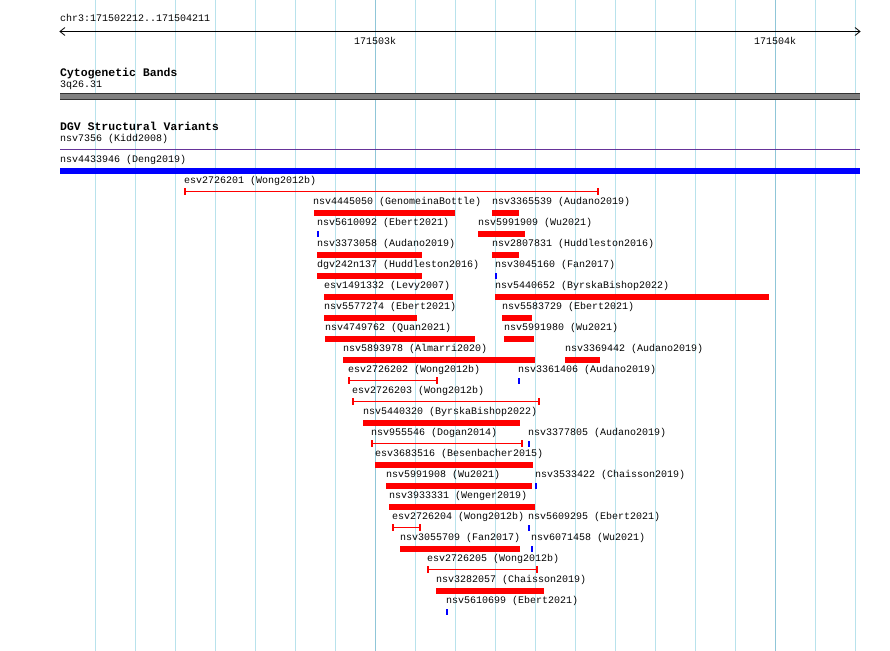 This screenshot has height=651, width=890. Describe the element at coordinates (775, 43) in the screenshot. I see `ruler-tick-label: 171504k` at that location.